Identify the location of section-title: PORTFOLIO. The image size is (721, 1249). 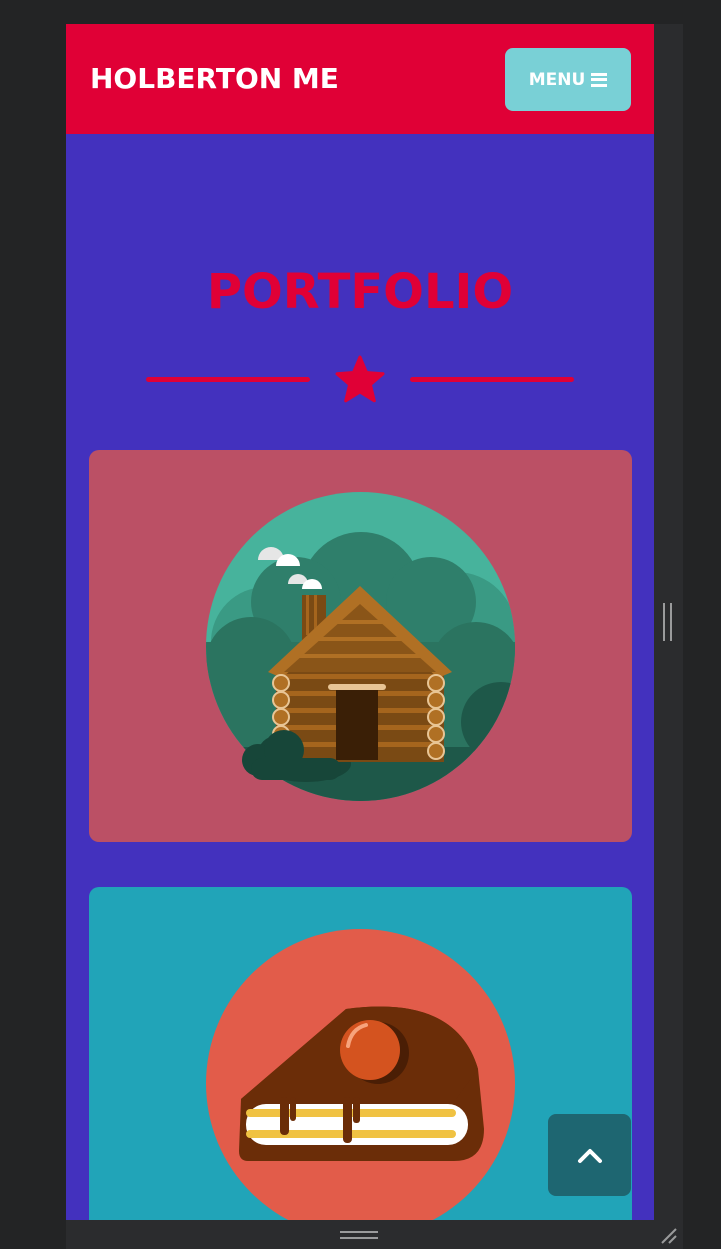
(360, 292).